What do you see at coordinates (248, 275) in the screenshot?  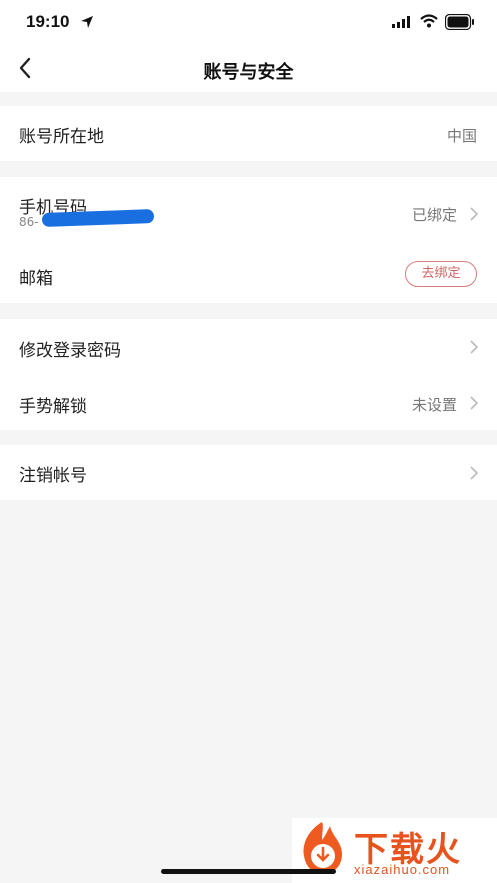 I see `email-row: 邮箱 去绑定` at bounding box center [248, 275].